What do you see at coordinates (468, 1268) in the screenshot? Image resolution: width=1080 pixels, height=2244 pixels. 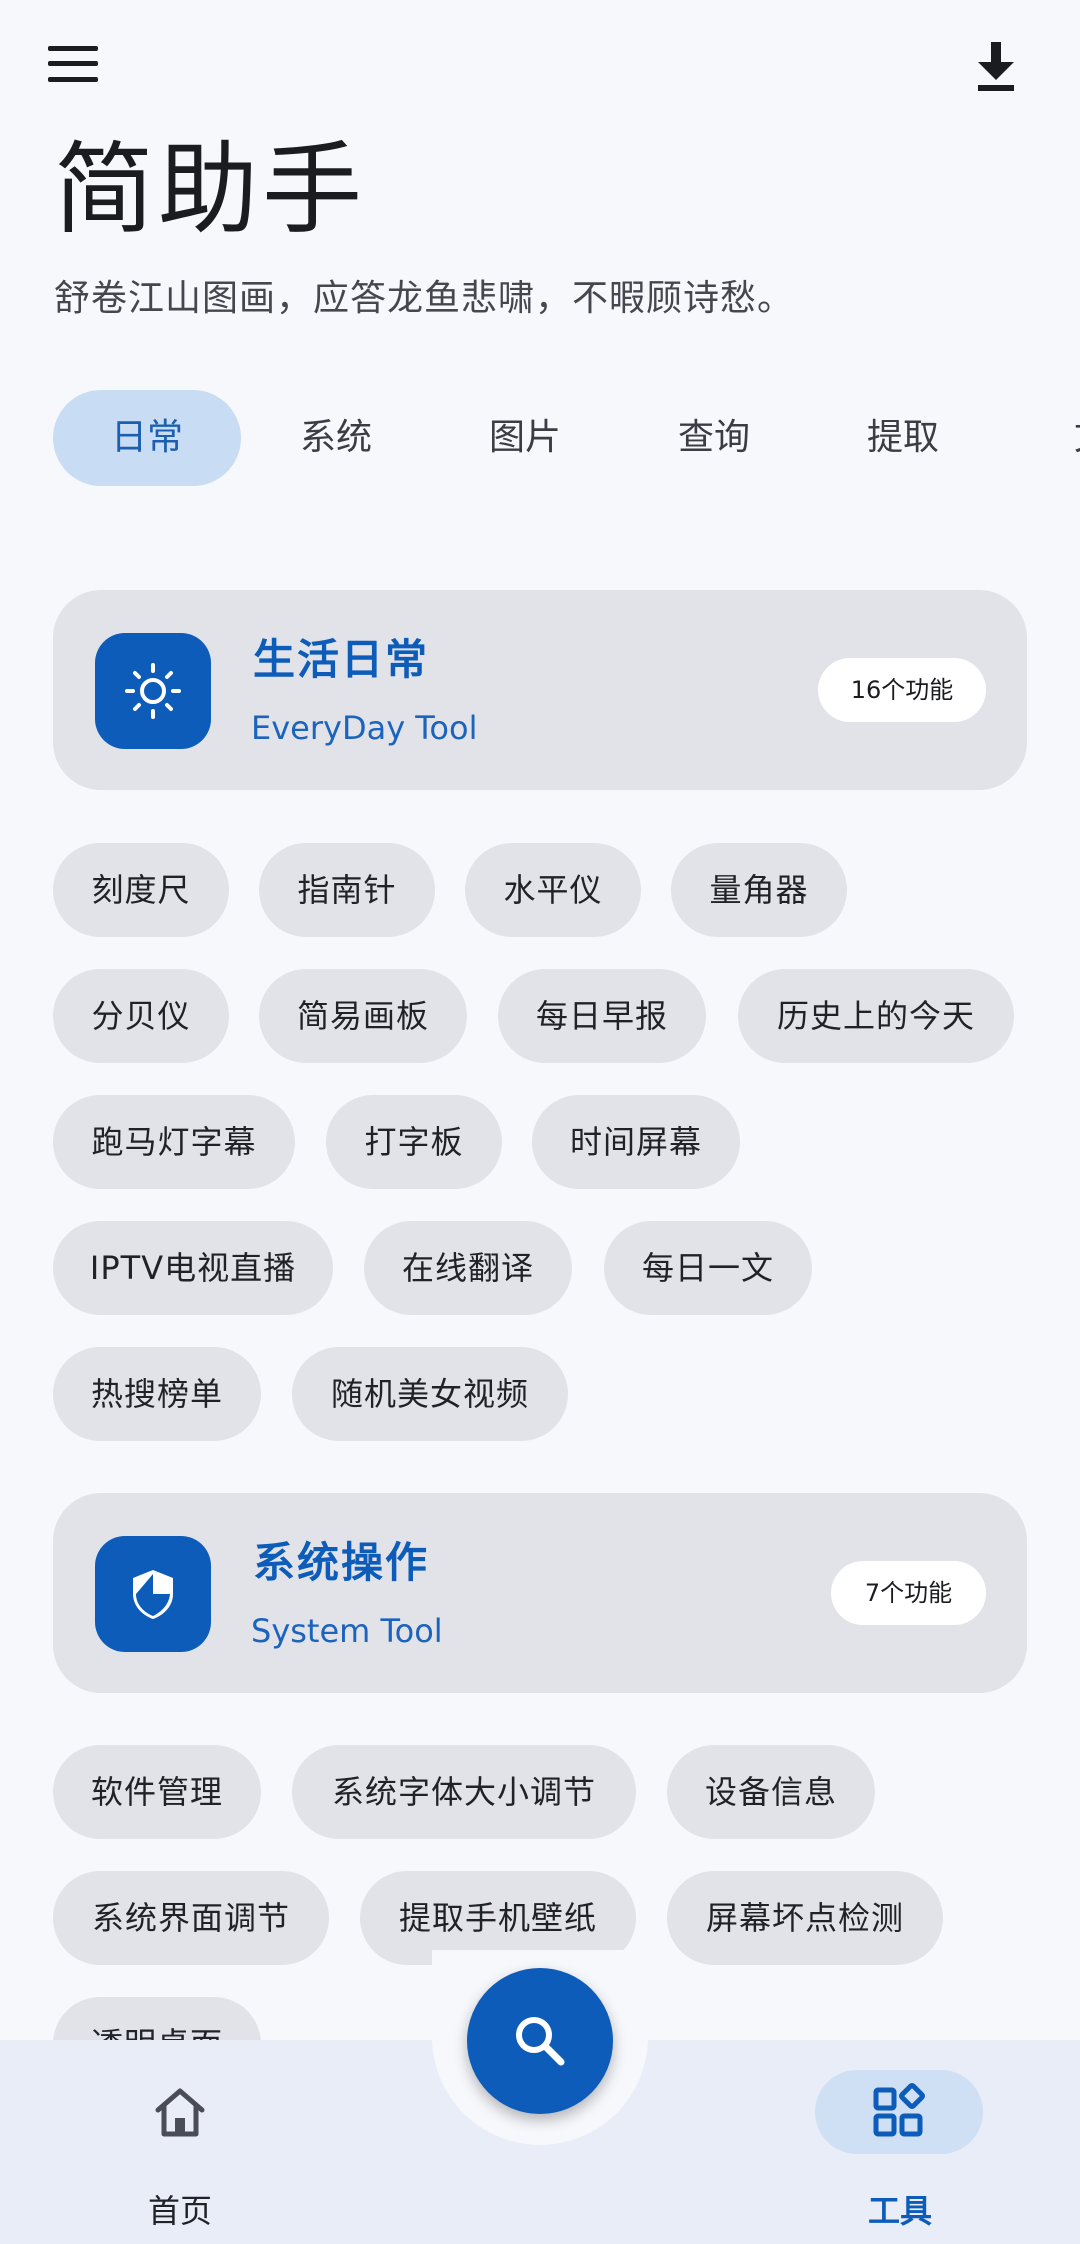 I see `tool-chip: 在线翻译` at bounding box center [468, 1268].